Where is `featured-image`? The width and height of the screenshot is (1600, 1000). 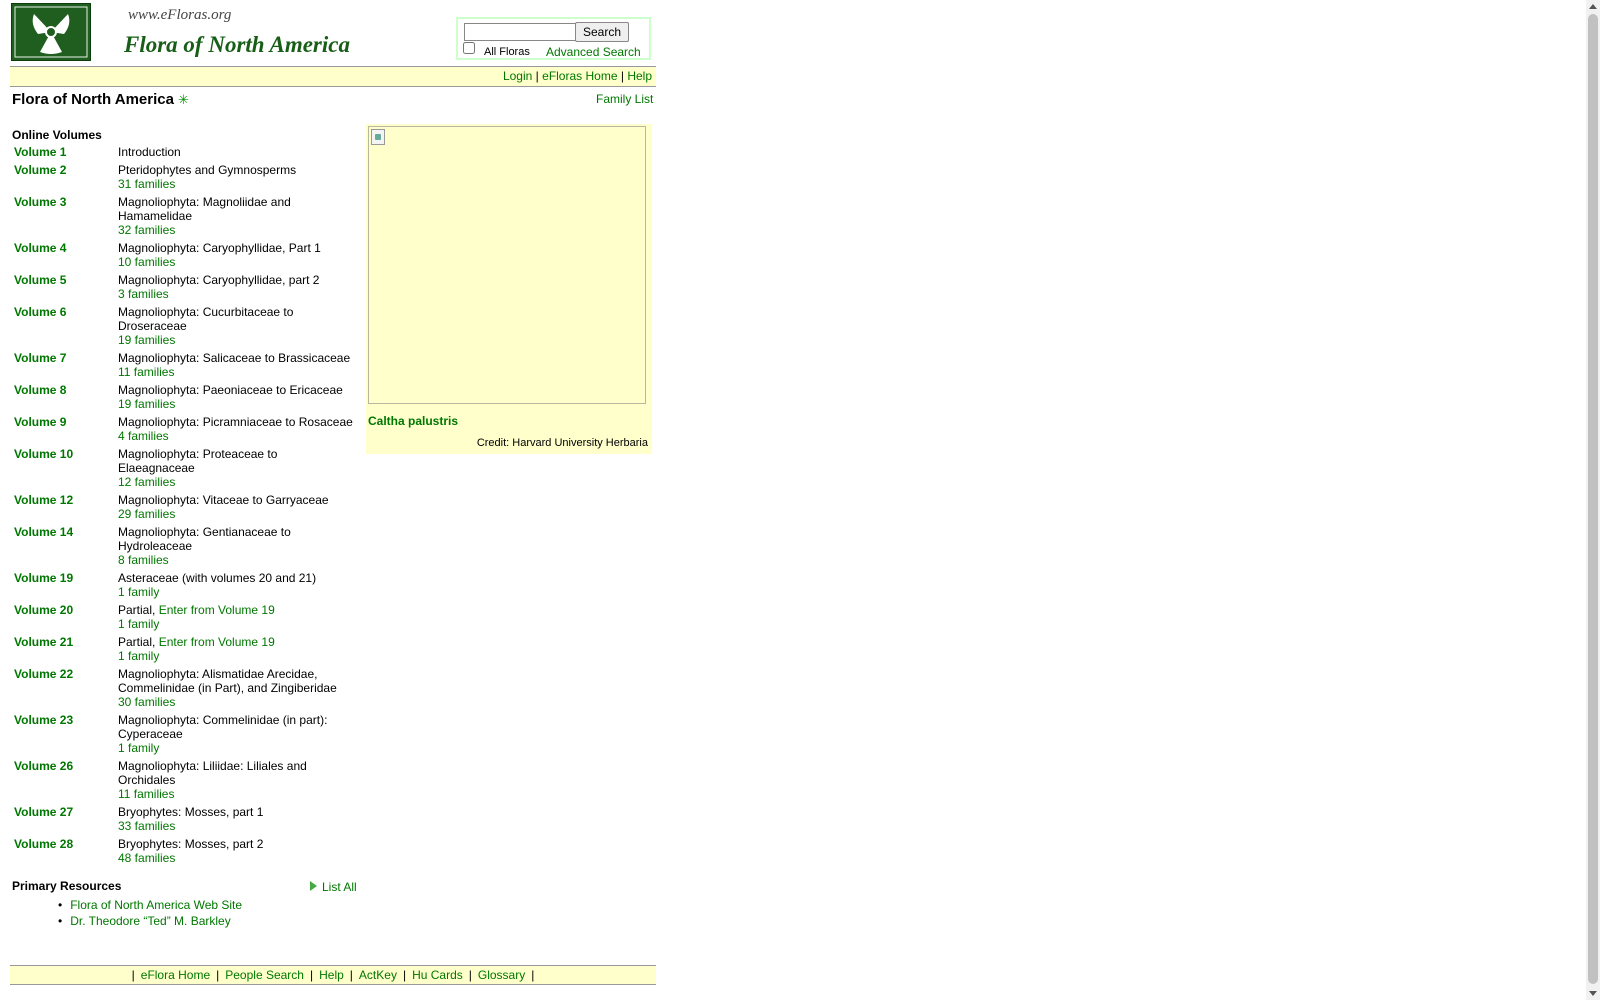 featured-image is located at coordinates (507, 265).